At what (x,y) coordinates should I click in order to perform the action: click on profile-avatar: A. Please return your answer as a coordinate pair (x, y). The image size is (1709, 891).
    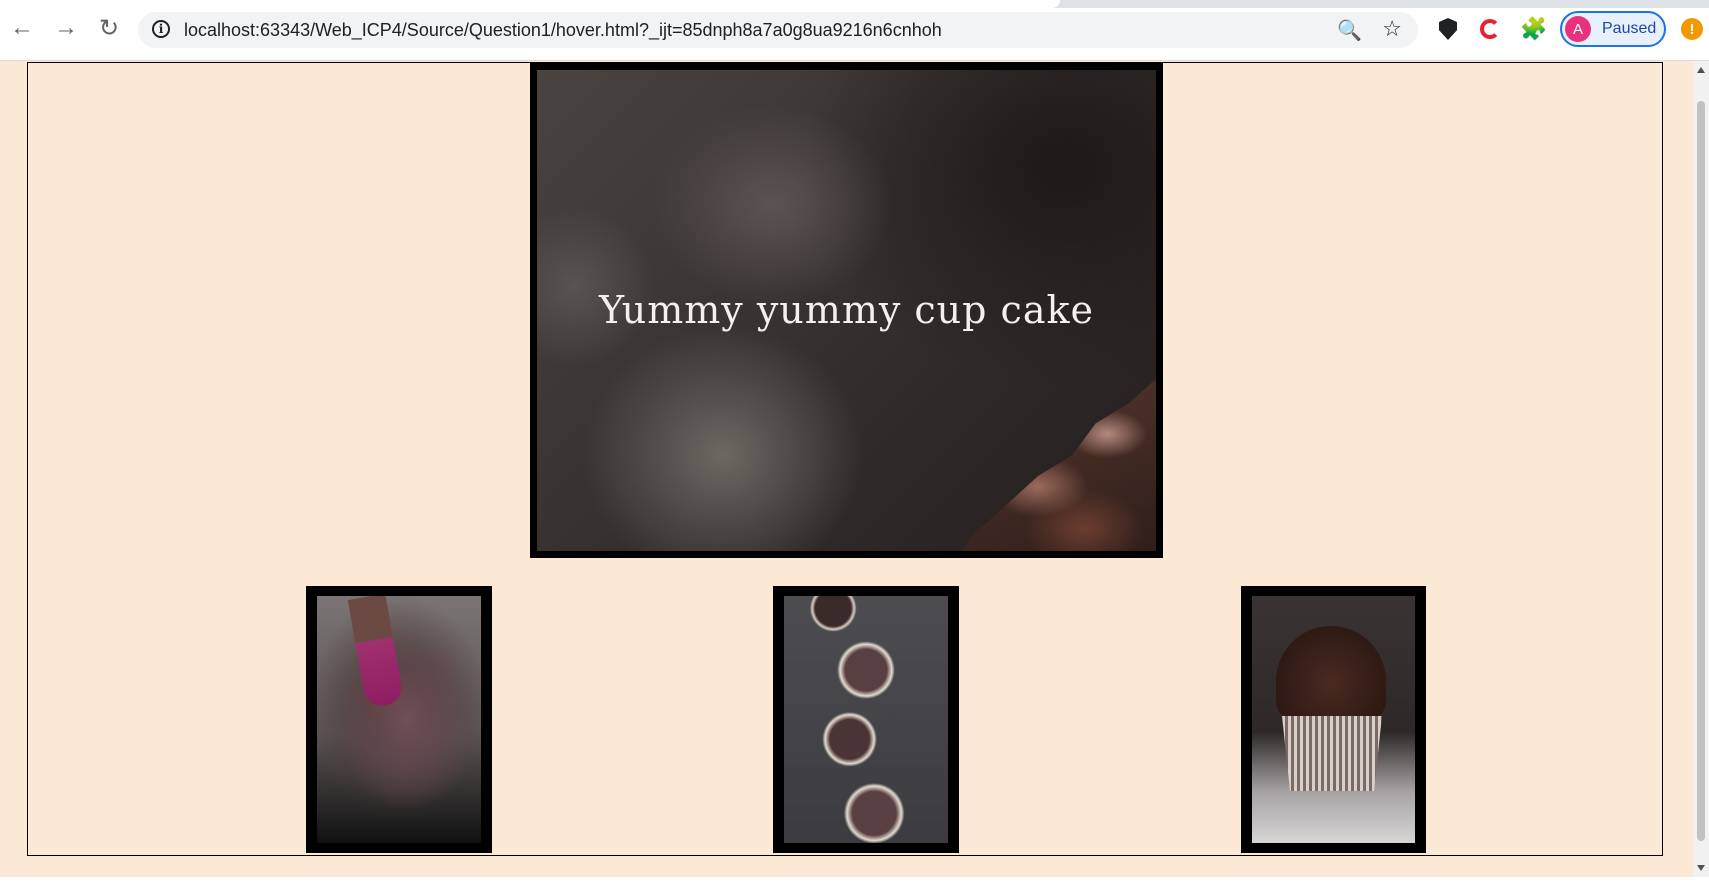
    Looking at the image, I should click on (1578, 29).